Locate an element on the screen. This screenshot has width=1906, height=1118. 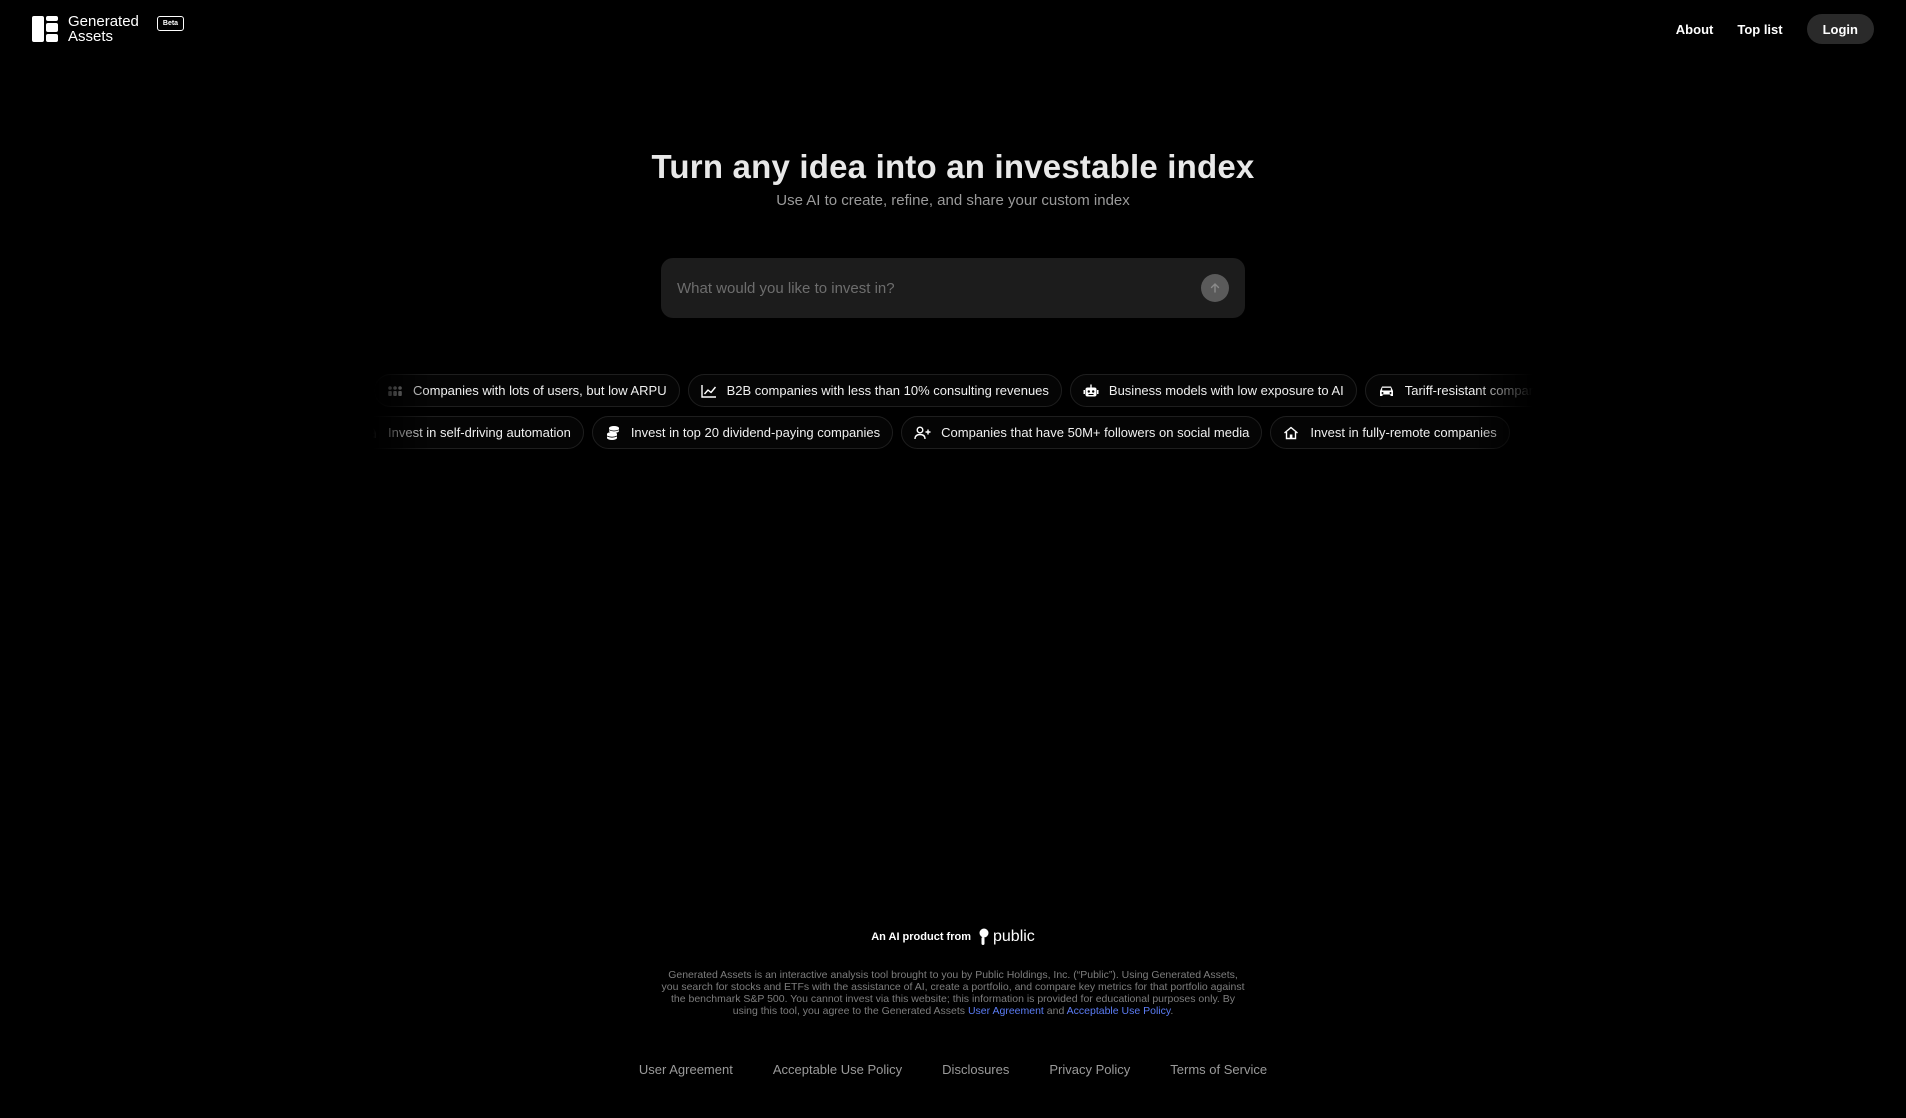
disclaimer-and: and is located at coordinates (1055, 1011).